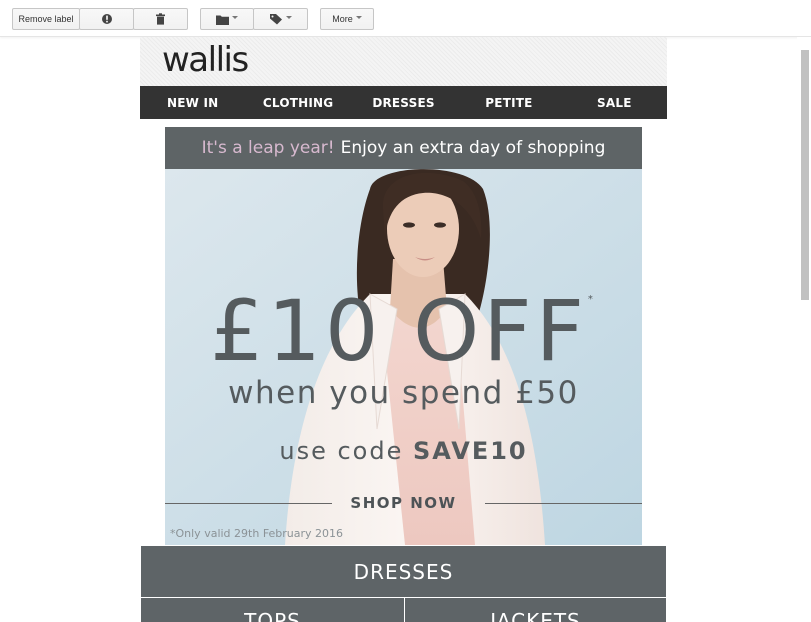  Describe the element at coordinates (535, 610) in the screenshot. I see `category-jackets-button: JACKETS` at that location.